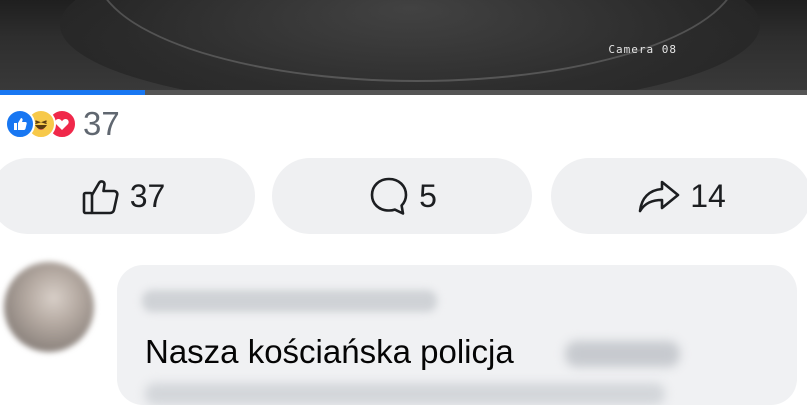 This screenshot has width=807, height=405. I want to click on like-count: 37, so click(147, 195).